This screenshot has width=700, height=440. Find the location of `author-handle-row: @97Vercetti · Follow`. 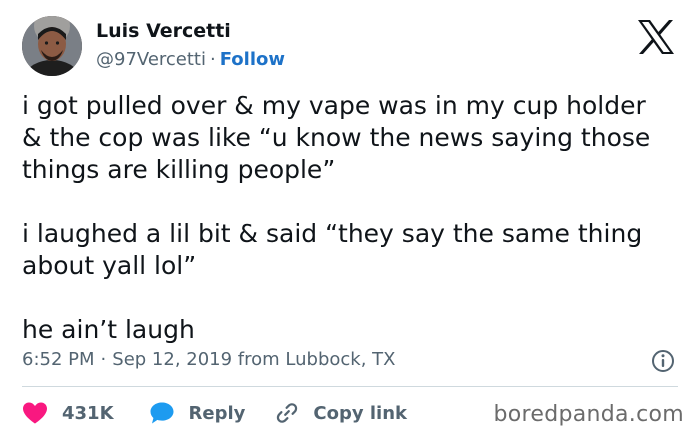

author-handle-row: @97Vercetti · Follow is located at coordinates (190, 59).